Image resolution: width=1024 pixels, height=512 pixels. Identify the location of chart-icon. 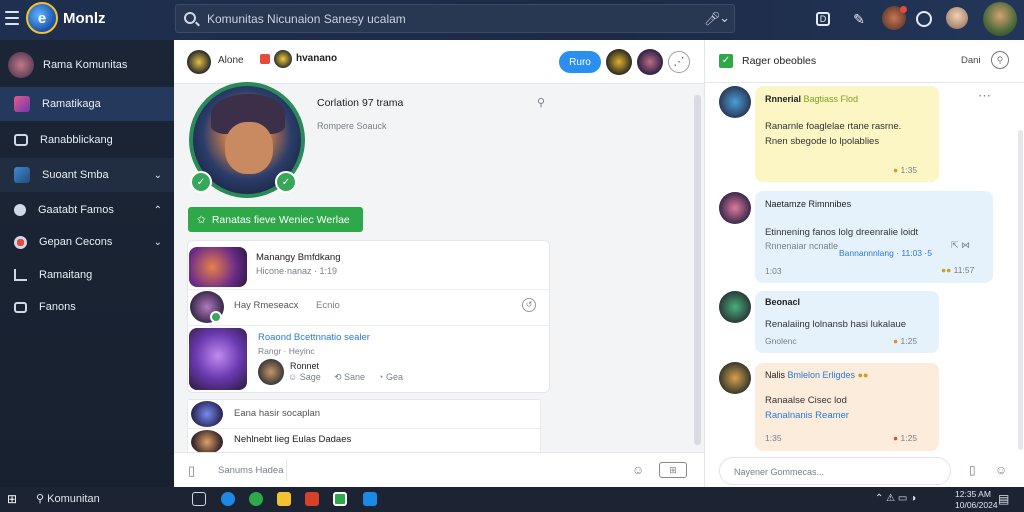
(20, 275).